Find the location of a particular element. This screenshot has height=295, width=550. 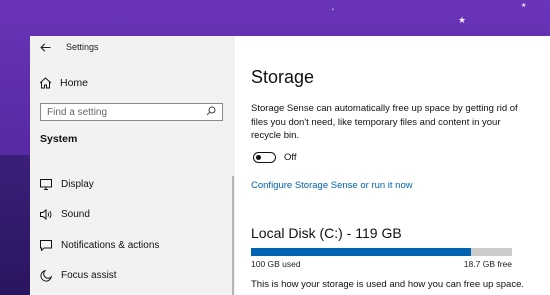

back-button is located at coordinates (45, 47).